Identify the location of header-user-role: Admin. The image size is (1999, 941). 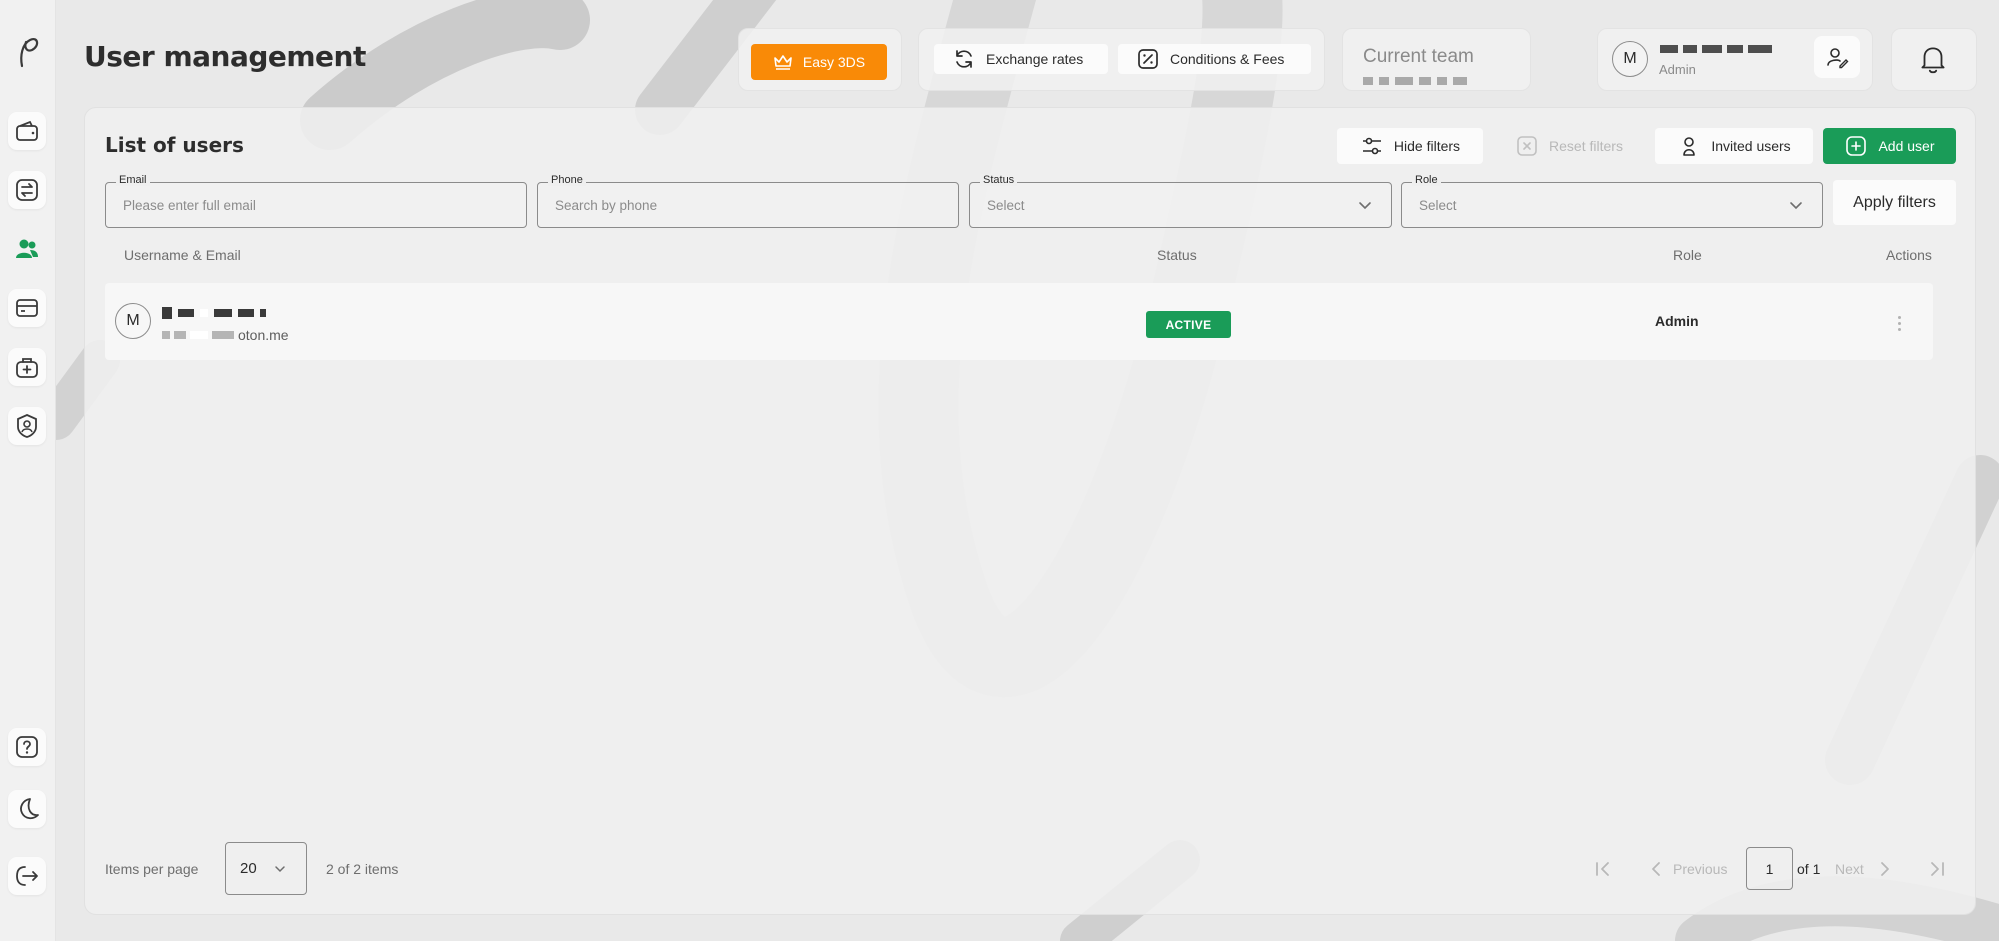
(1677, 69).